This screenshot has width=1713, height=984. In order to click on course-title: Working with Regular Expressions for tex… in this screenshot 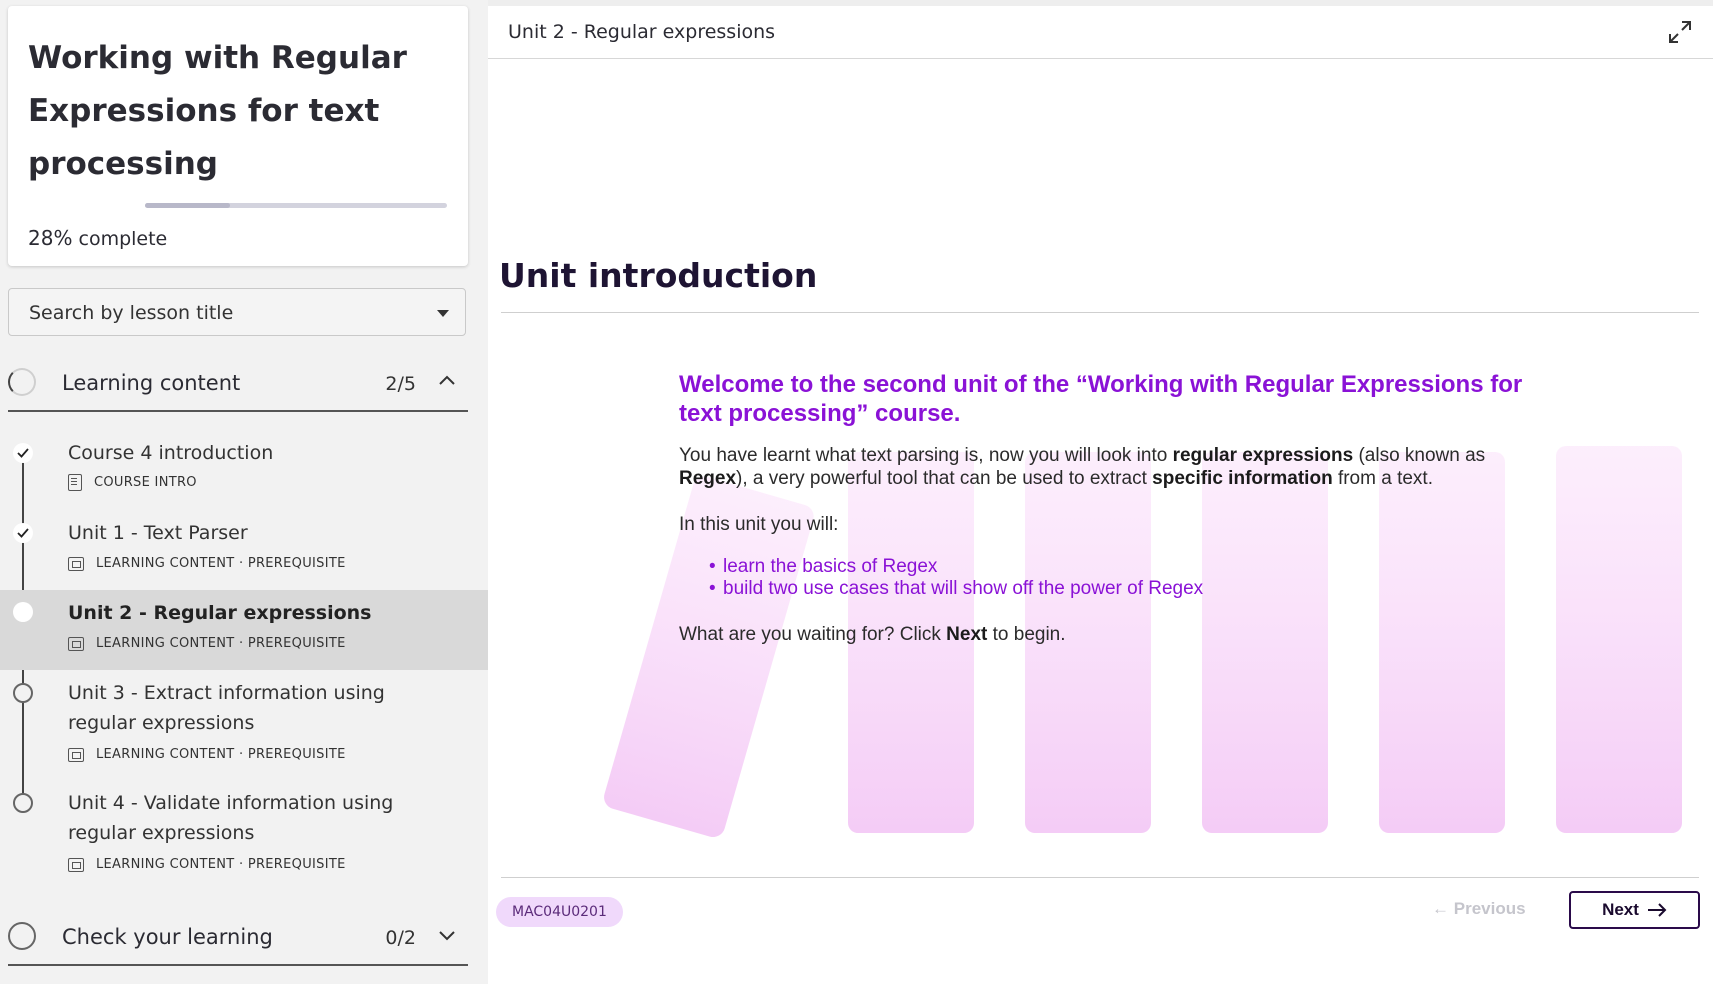, I will do `click(217, 111)`.